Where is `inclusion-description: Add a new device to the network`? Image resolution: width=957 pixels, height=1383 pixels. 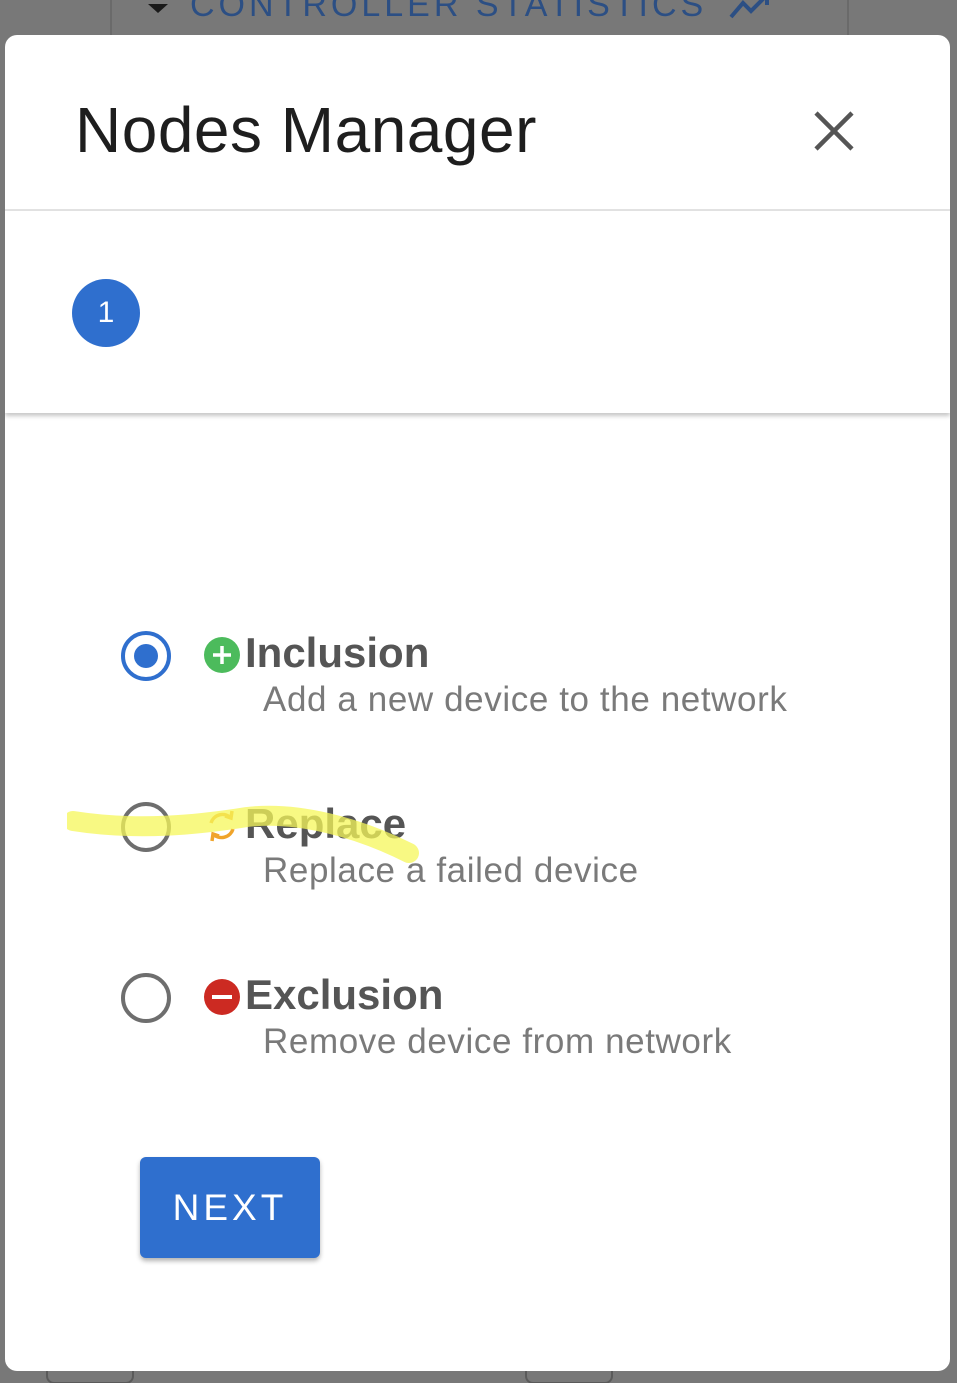
inclusion-description: Add a new device to the network is located at coordinates (525, 699).